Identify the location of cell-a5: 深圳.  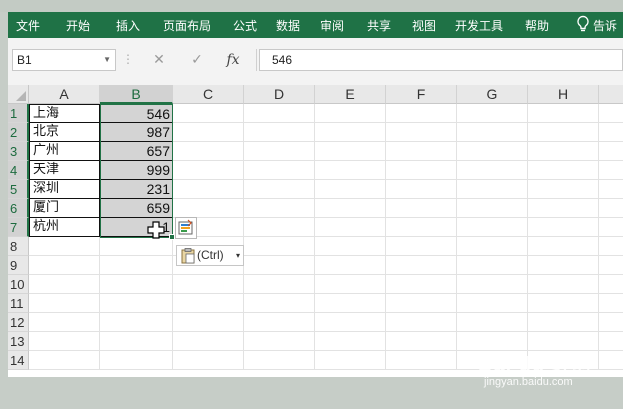
(64, 189).